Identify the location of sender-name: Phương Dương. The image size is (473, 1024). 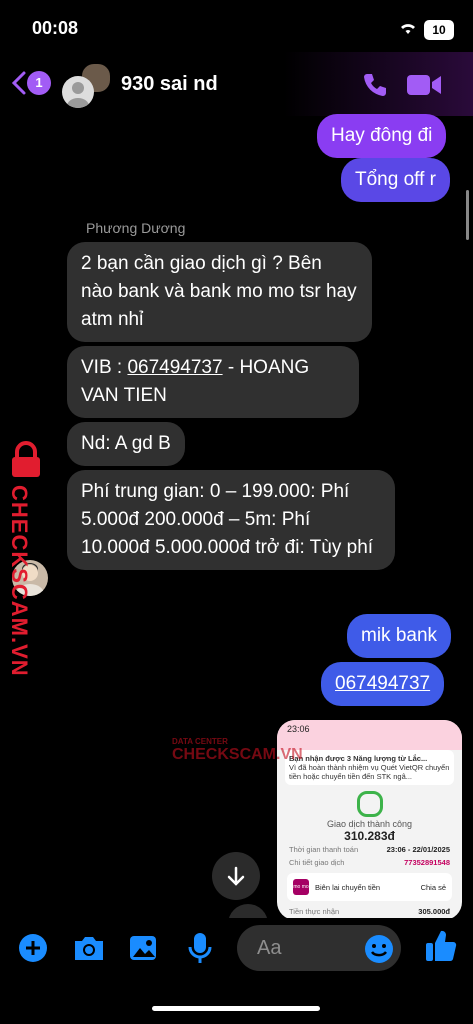
(136, 228).